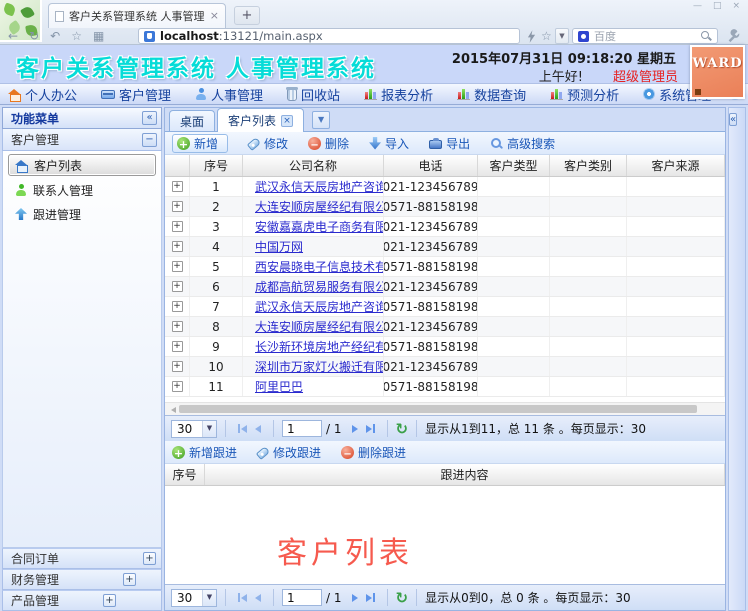  What do you see at coordinates (445, 408) in the screenshot?
I see `horizontal-scrollbar` at bounding box center [445, 408].